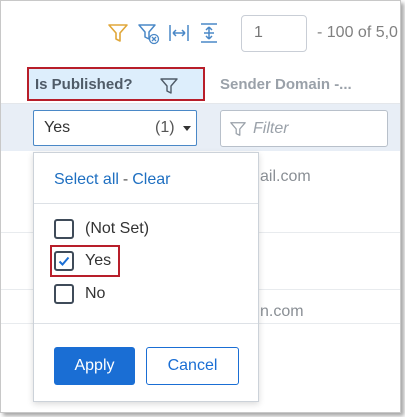 The image size is (405, 417). Describe the element at coordinates (117, 228) in the screenshot. I see `option-label: (Not Set)` at that location.